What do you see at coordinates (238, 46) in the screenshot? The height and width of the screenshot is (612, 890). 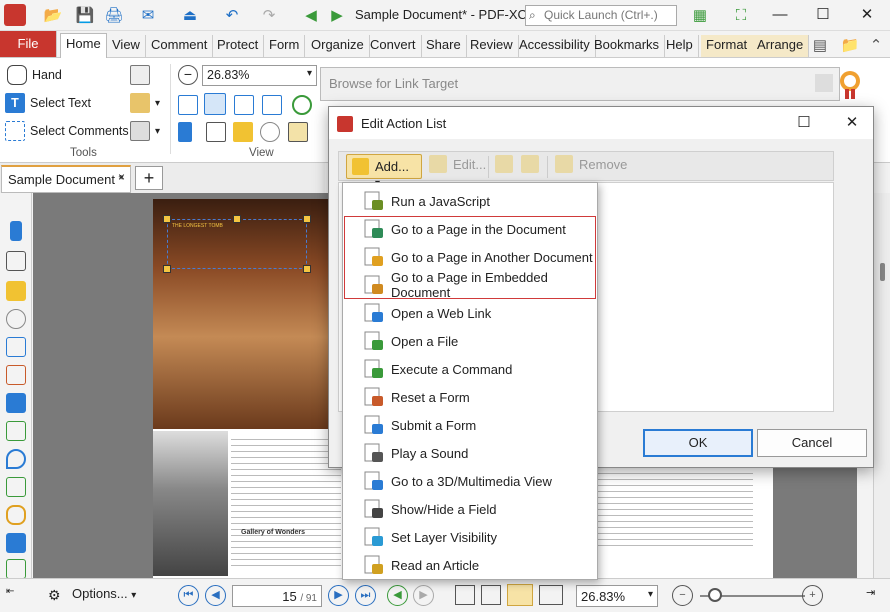 I see `tab-protect: Protect` at bounding box center [238, 46].